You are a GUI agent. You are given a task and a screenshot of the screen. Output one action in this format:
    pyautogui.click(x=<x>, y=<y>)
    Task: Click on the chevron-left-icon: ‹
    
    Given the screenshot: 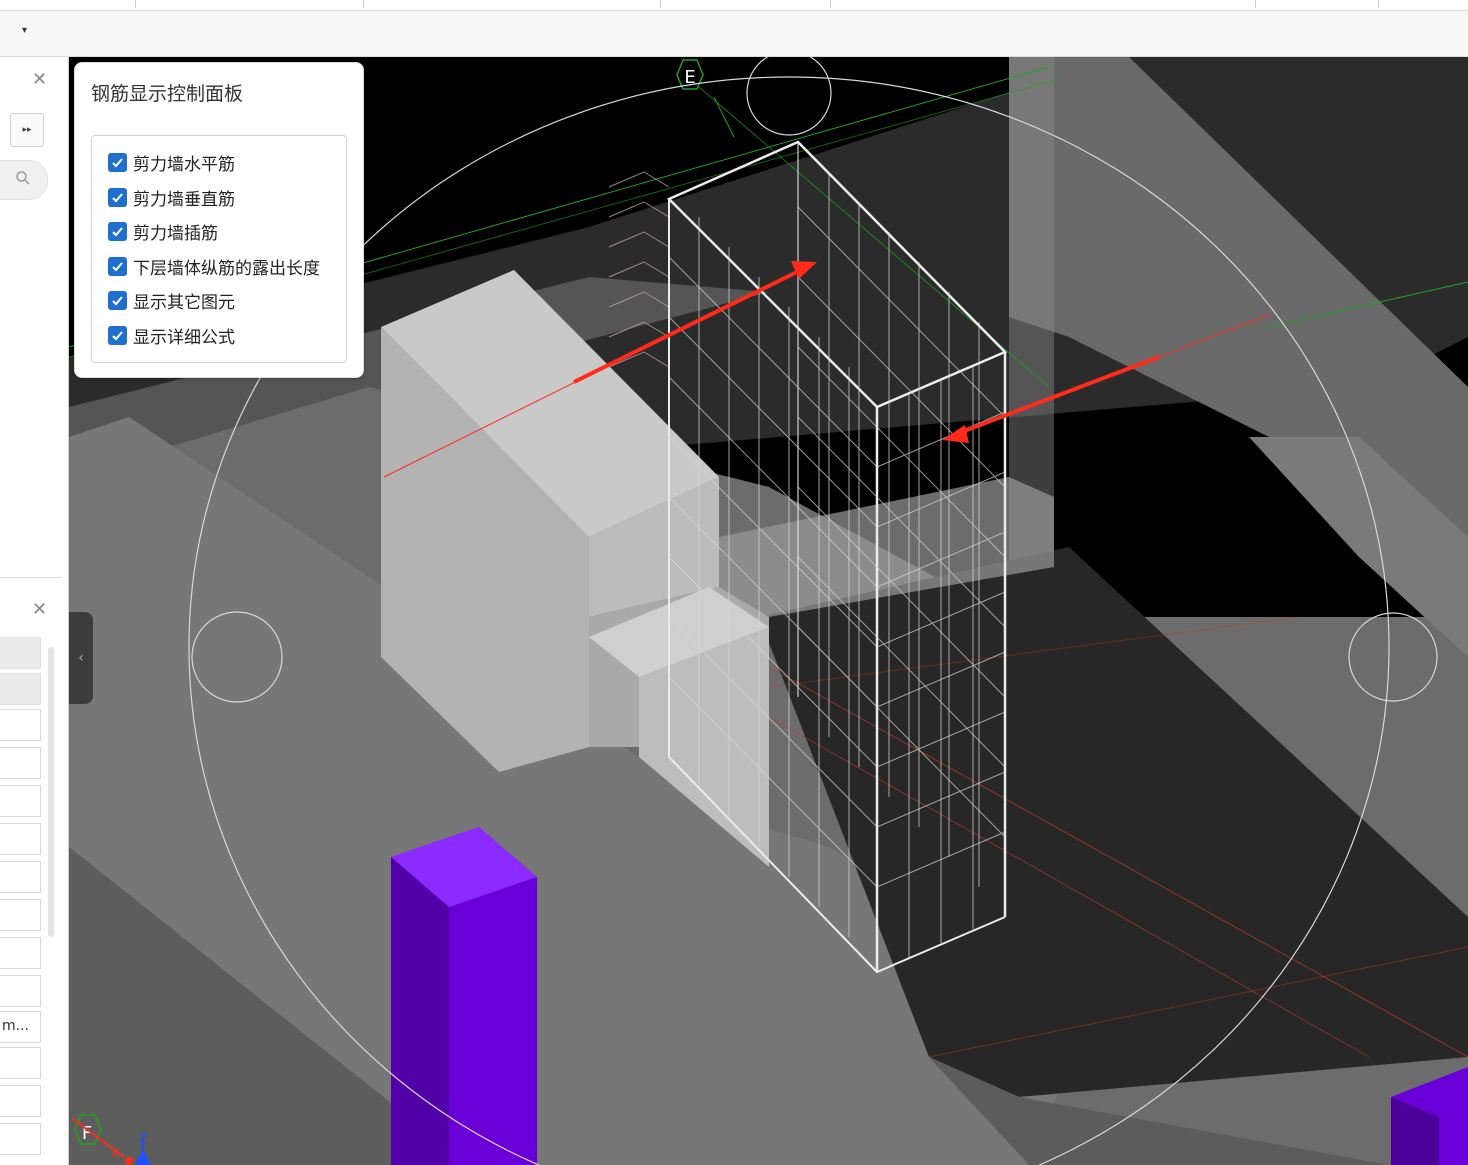 What is the action you would take?
    pyautogui.click(x=81, y=658)
    